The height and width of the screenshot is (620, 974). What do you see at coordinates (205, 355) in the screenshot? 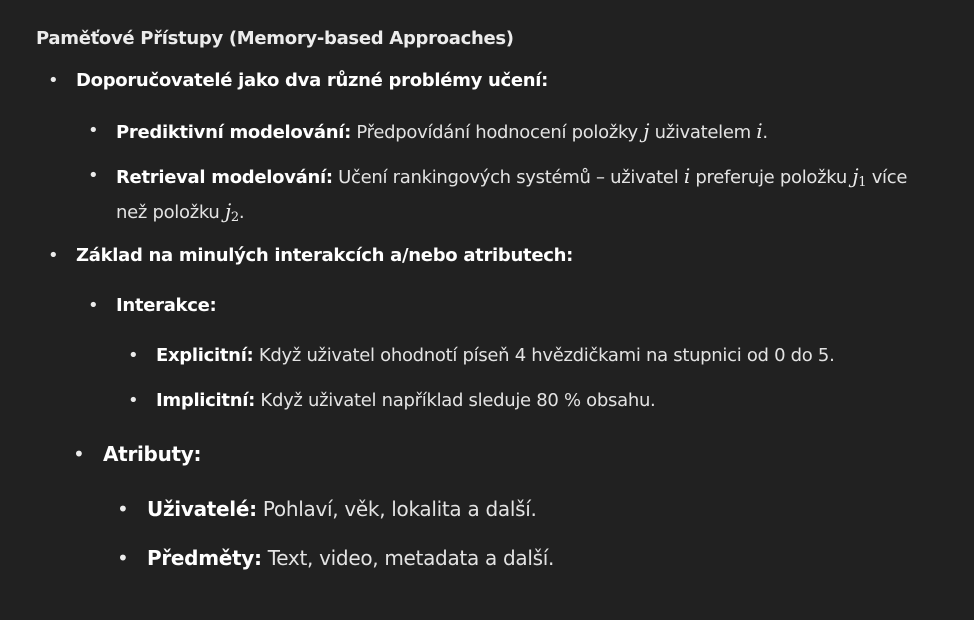
I see `list-item-label: Explicitní:` at bounding box center [205, 355].